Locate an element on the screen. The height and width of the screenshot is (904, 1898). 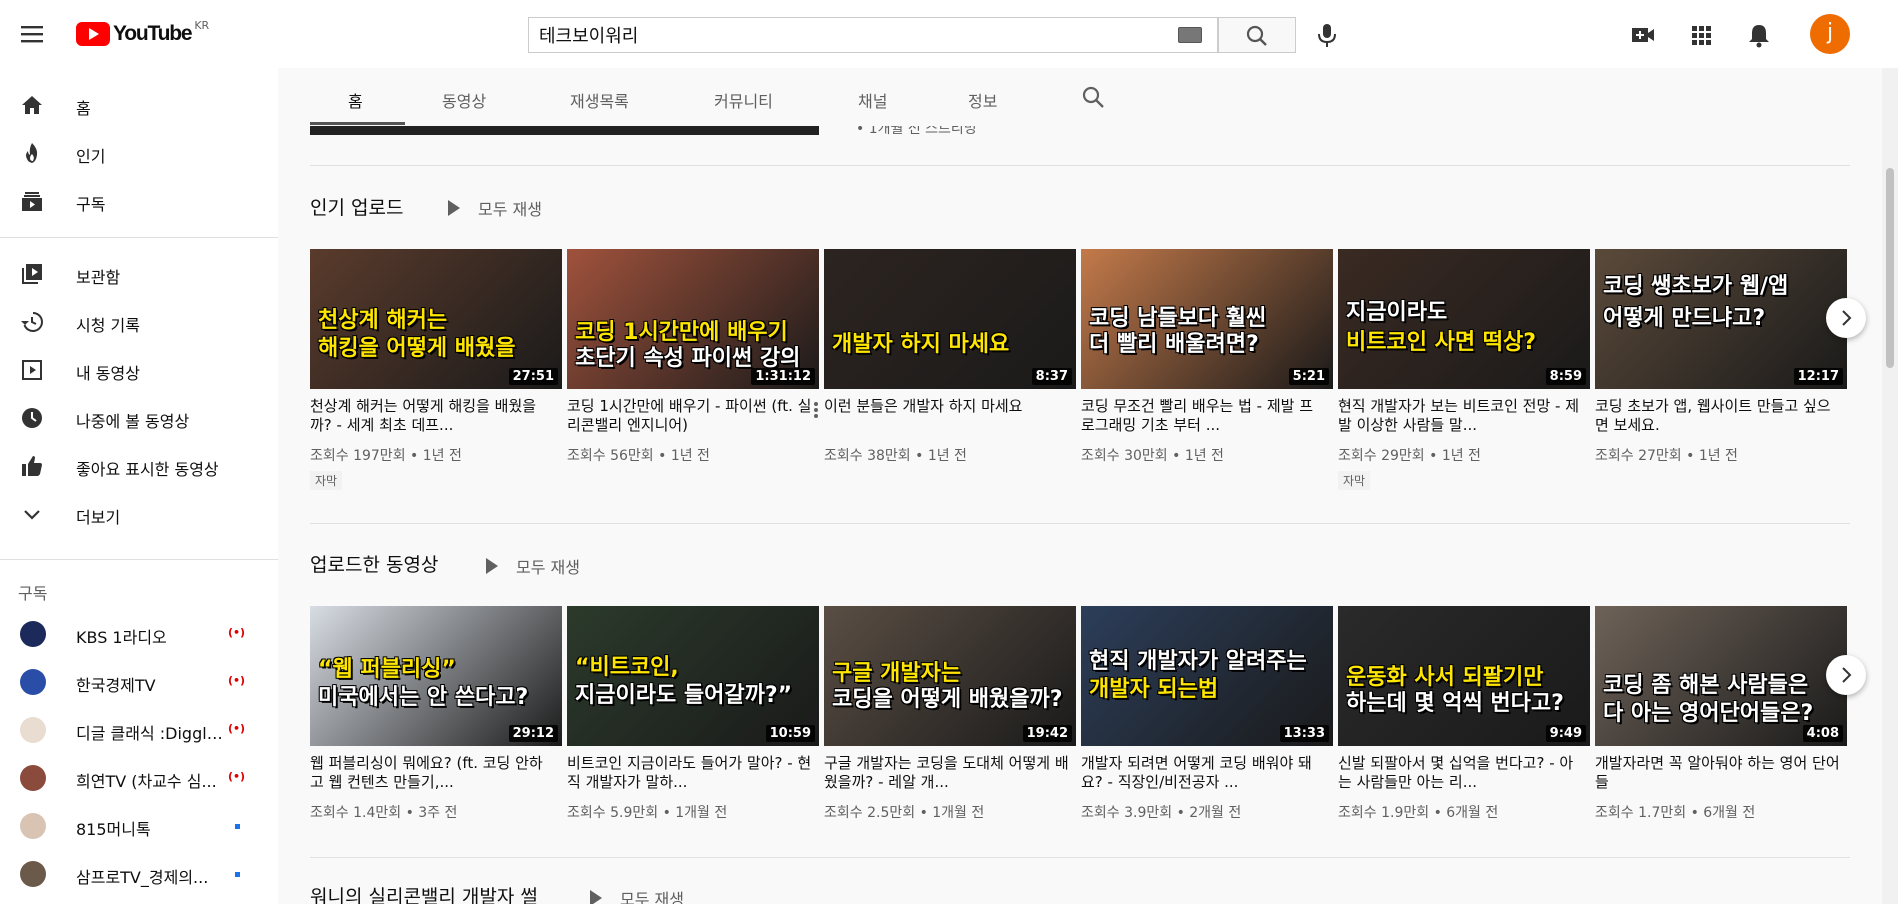
tab-community: 커뮤니티 is located at coordinates (743, 100).